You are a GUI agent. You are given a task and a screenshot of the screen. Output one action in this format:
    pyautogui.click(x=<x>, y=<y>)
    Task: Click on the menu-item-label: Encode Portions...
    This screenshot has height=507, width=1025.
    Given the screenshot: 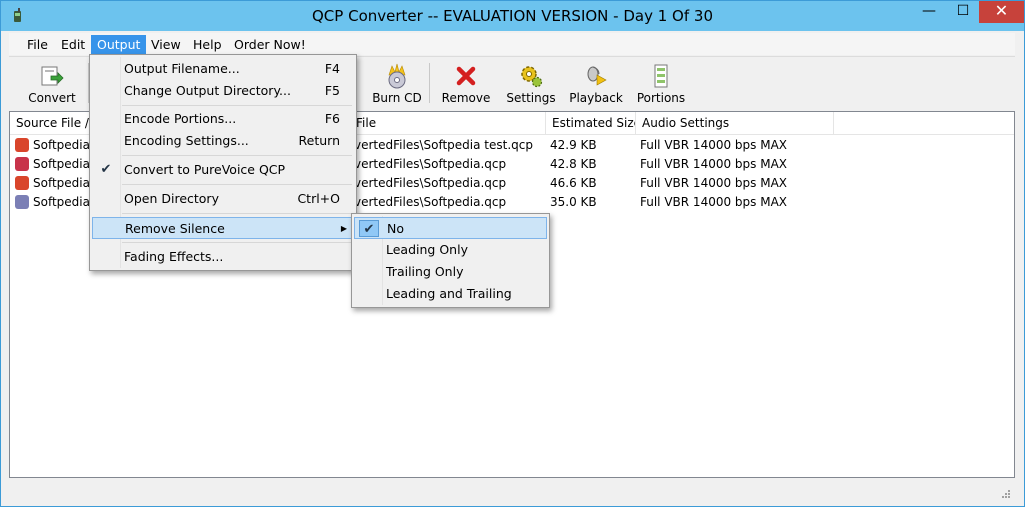 What is the action you would take?
    pyautogui.click(x=180, y=118)
    